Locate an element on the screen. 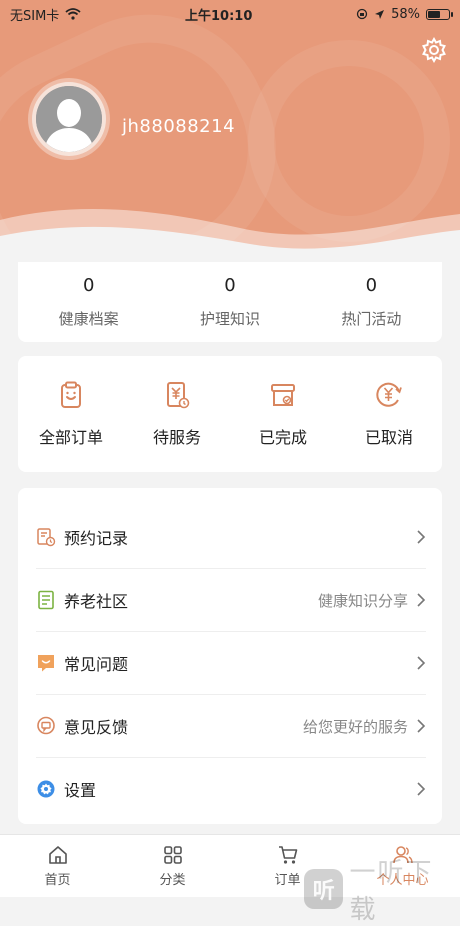 Image resolution: width=460 pixels, height=926 pixels. order-all-button: 全部订单 is located at coordinates (71, 414).